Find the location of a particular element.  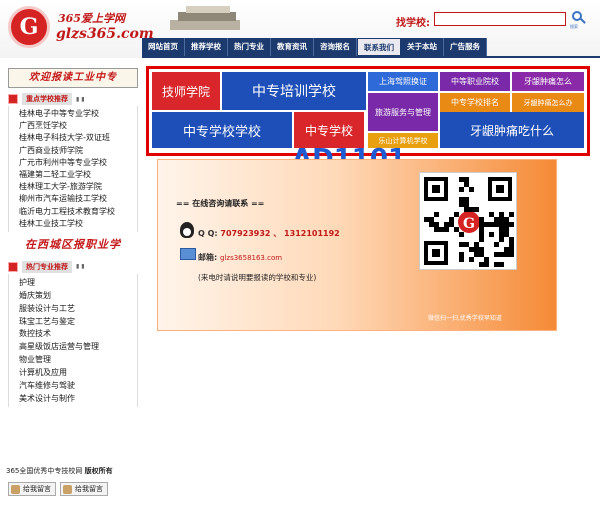

major-link: 护理 is located at coordinates (78, 282).